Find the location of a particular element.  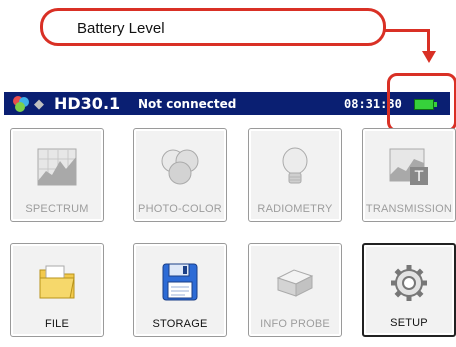

status-bar: ◆ HD30.1 Not connected 08:31:30 is located at coordinates (227, 103).